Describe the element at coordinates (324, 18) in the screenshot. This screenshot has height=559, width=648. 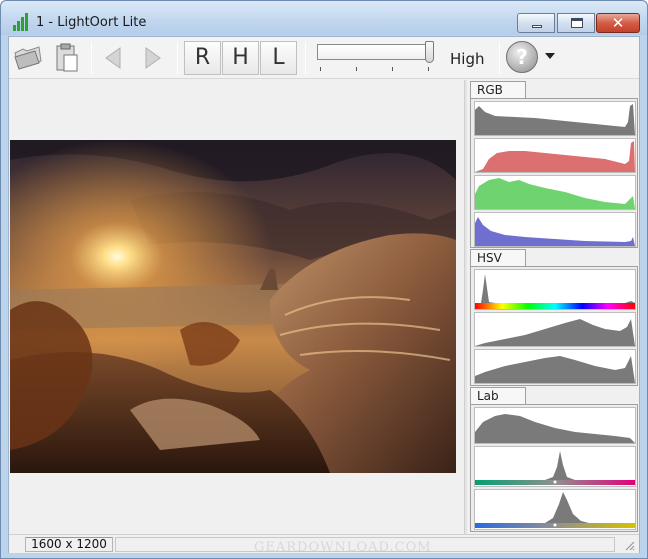
I see `title-bar: 1 - LightOort Lite ✕` at that location.